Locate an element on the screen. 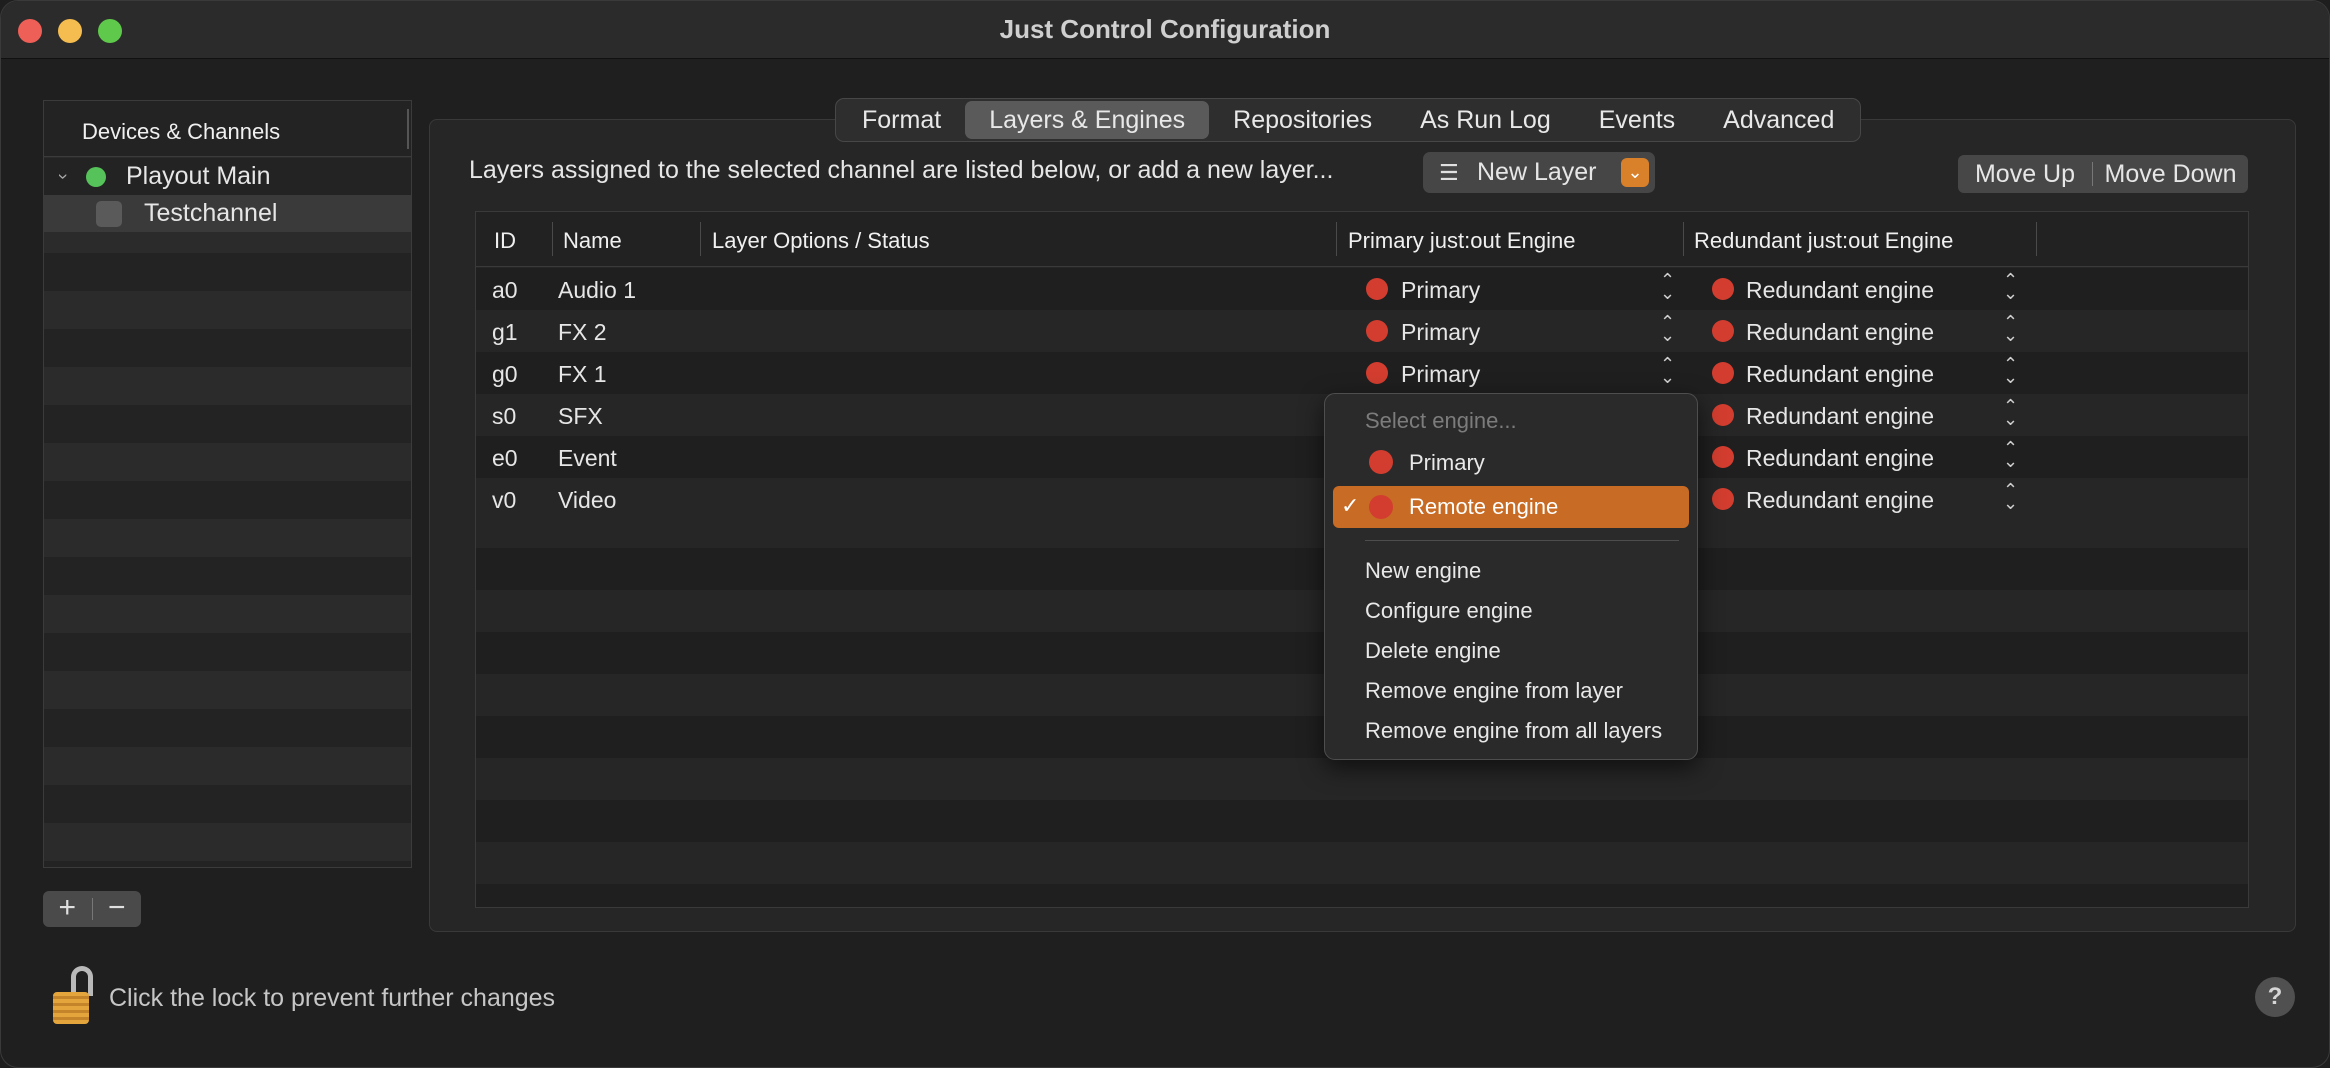  new-layer-button: ☰ New Layer ⌄ is located at coordinates (1539, 172).